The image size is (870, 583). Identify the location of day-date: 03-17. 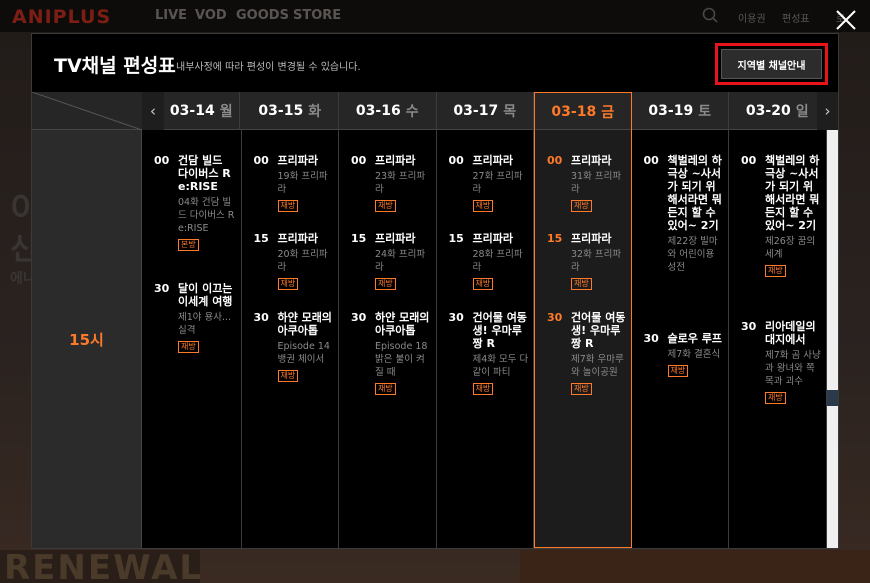
(476, 111).